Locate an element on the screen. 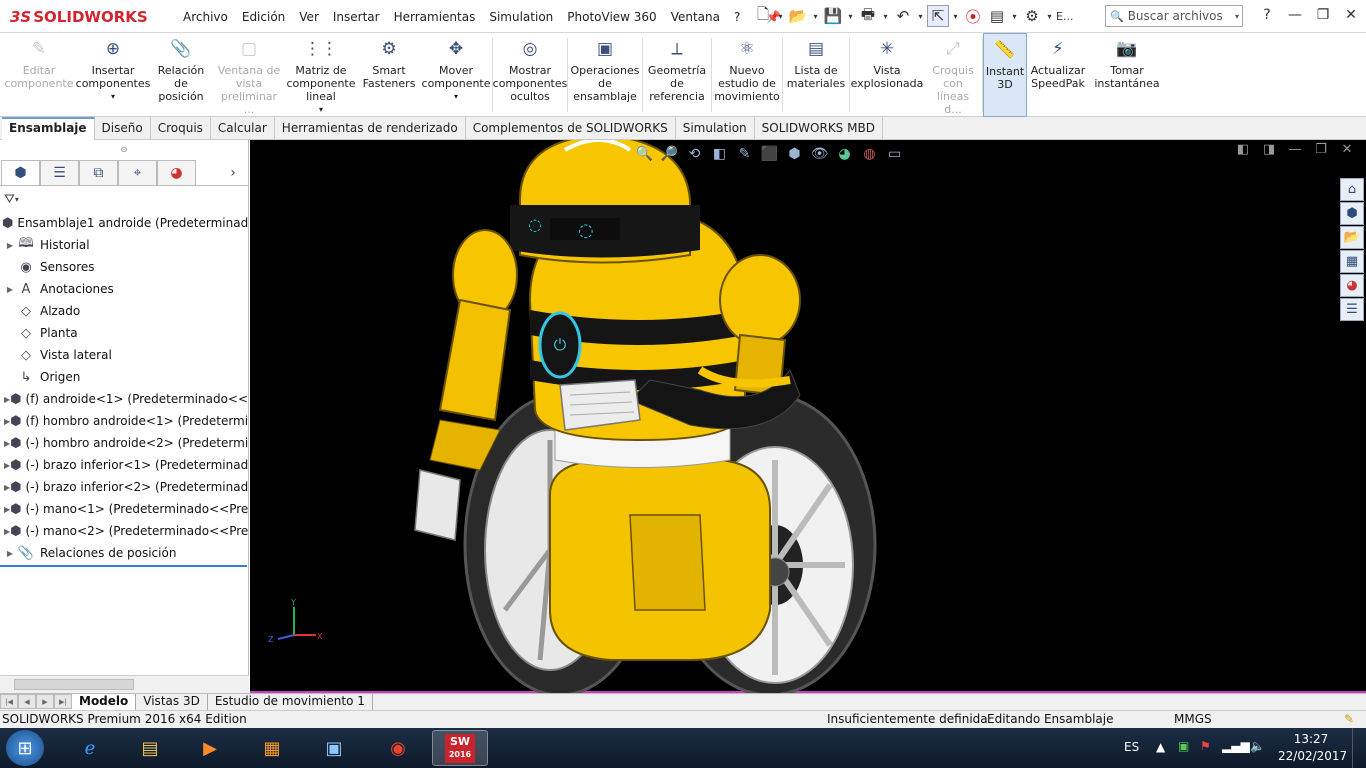  new-dropdown-icon: ▾ is located at coordinates (780, 16).